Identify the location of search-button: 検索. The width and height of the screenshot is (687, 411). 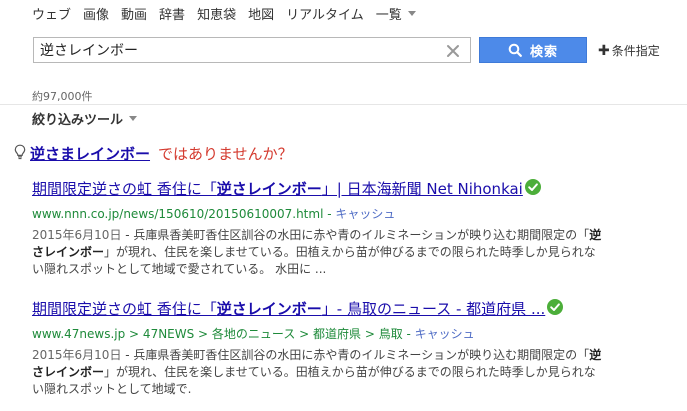
(533, 50).